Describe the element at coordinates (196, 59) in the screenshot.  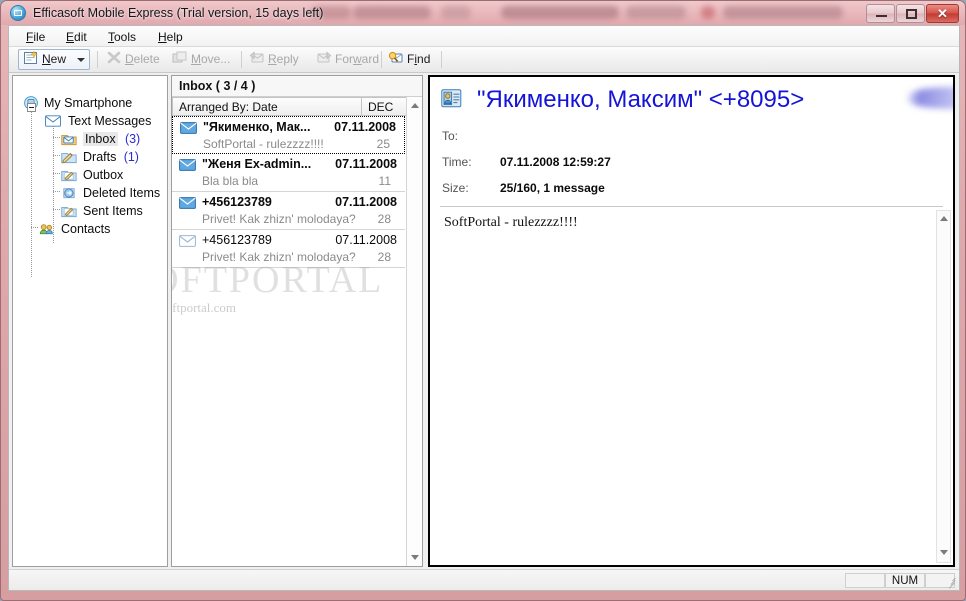
I see `move-accel: M` at that location.